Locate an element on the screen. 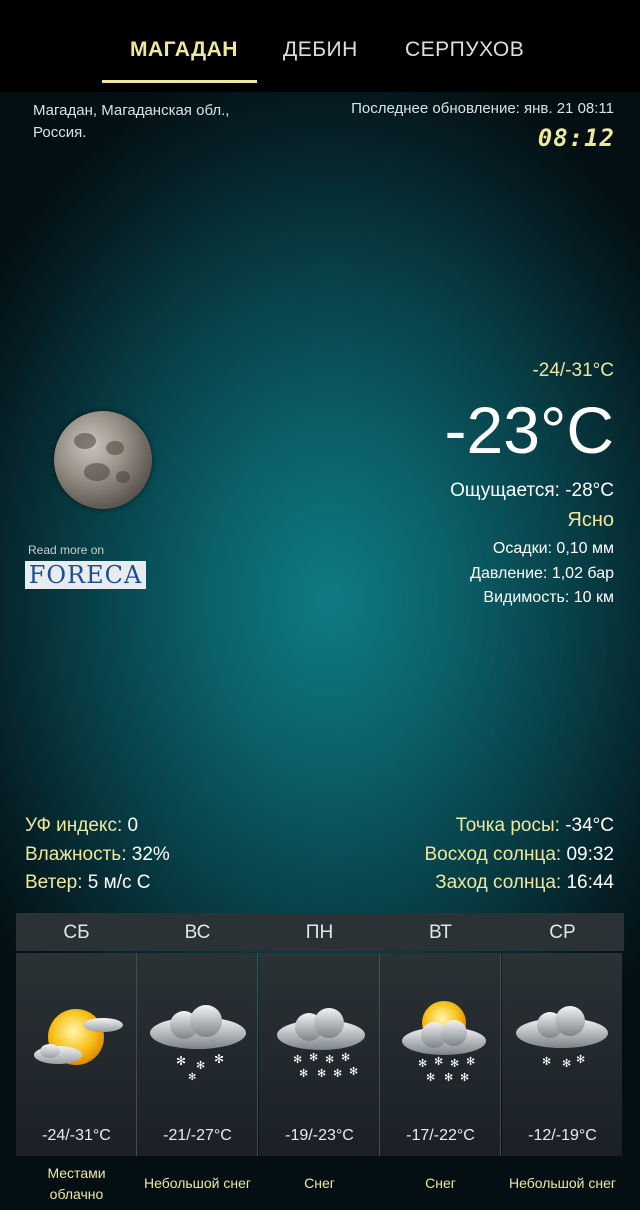  forecast-day-name: ВС is located at coordinates (197, 932).